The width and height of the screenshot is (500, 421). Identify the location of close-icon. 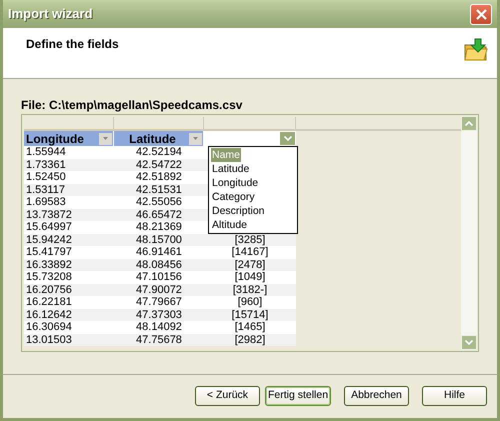
(481, 14).